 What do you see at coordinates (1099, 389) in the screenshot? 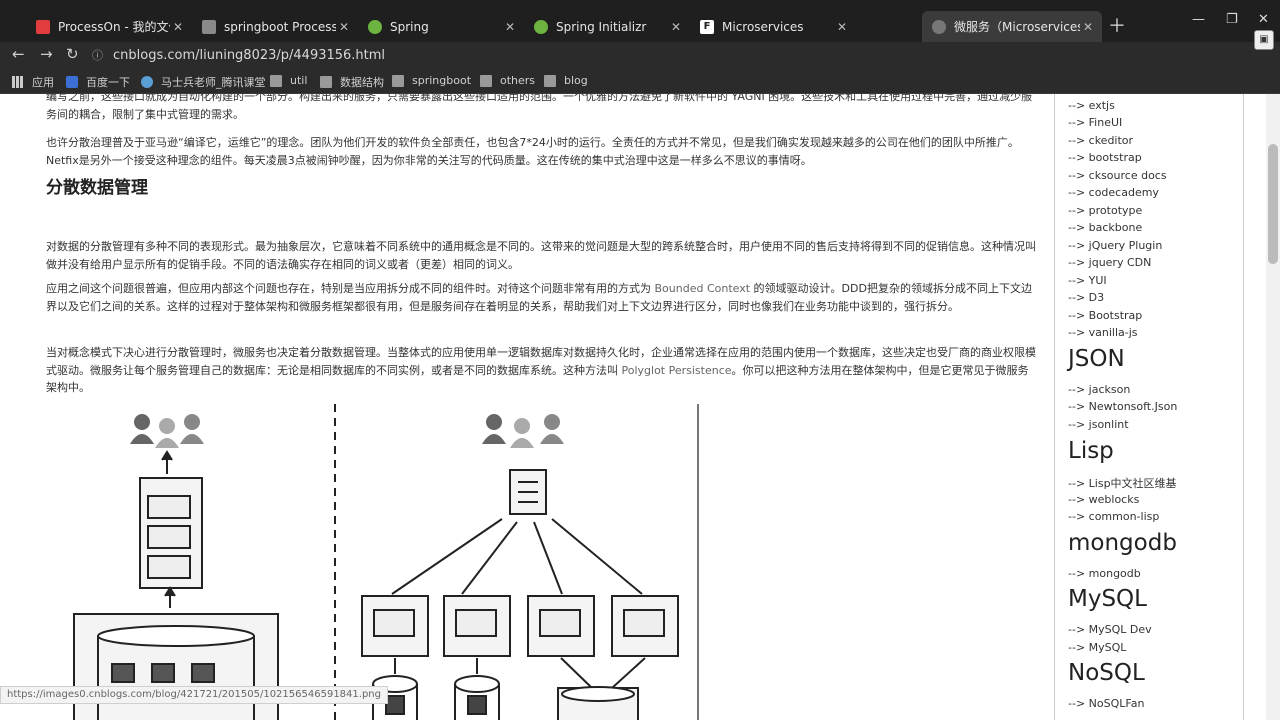
I see `sidebar-link-jackson: --> jackson` at bounding box center [1099, 389].